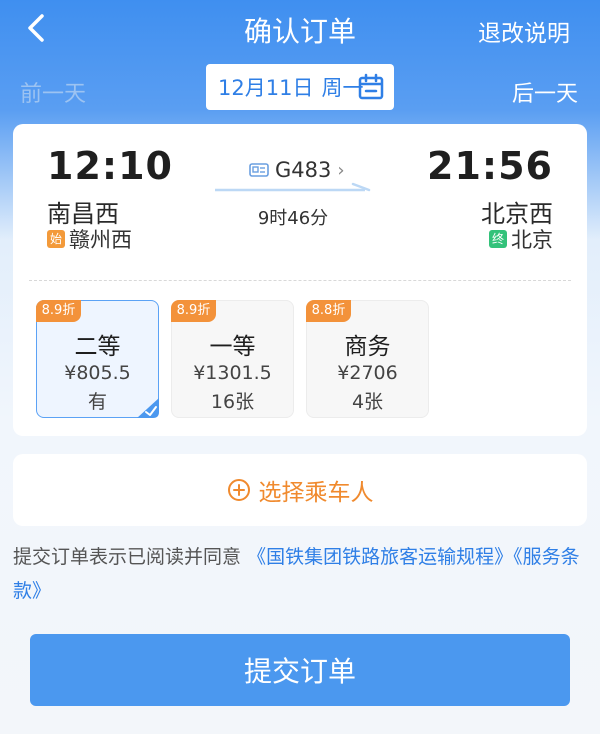 This screenshot has width=600, height=734. I want to click on refund-policy-link: 退改说明, so click(524, 31).